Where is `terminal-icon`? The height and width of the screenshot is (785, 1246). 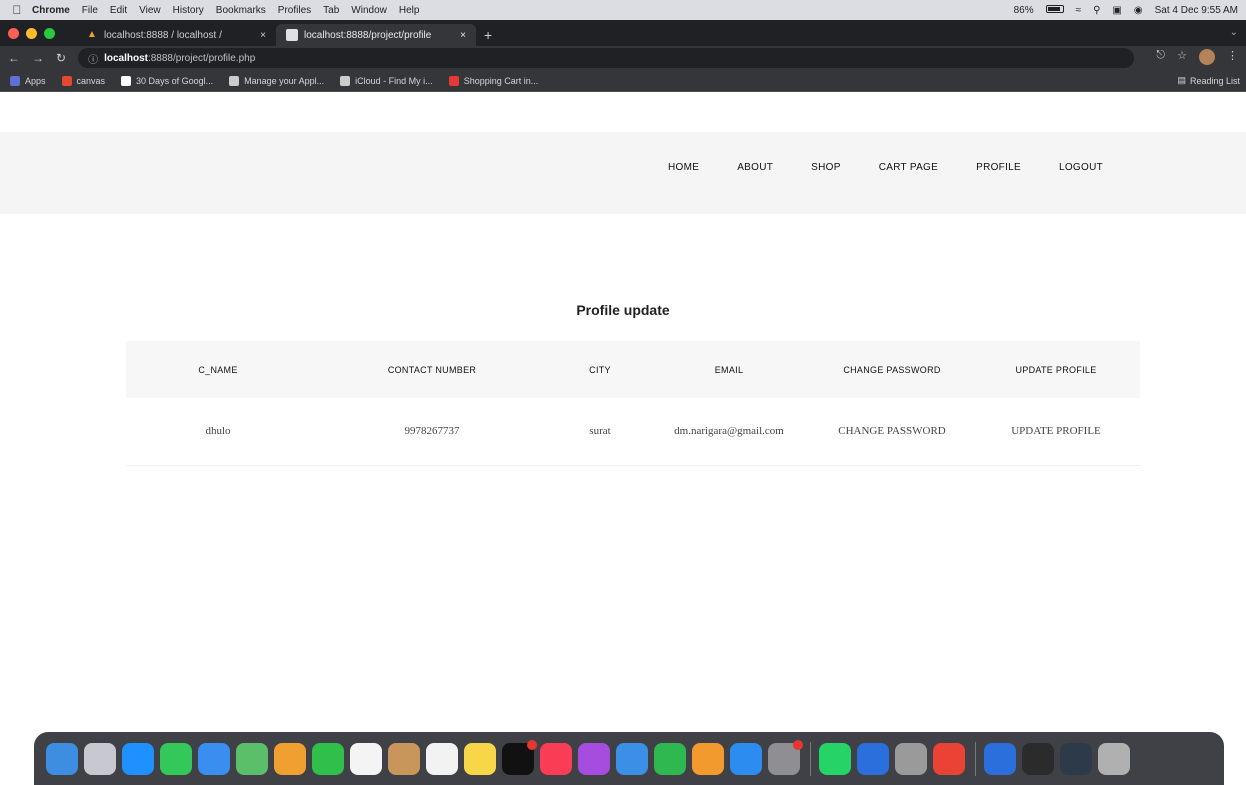
terminal-icon is located at coordinates (1038, 758).